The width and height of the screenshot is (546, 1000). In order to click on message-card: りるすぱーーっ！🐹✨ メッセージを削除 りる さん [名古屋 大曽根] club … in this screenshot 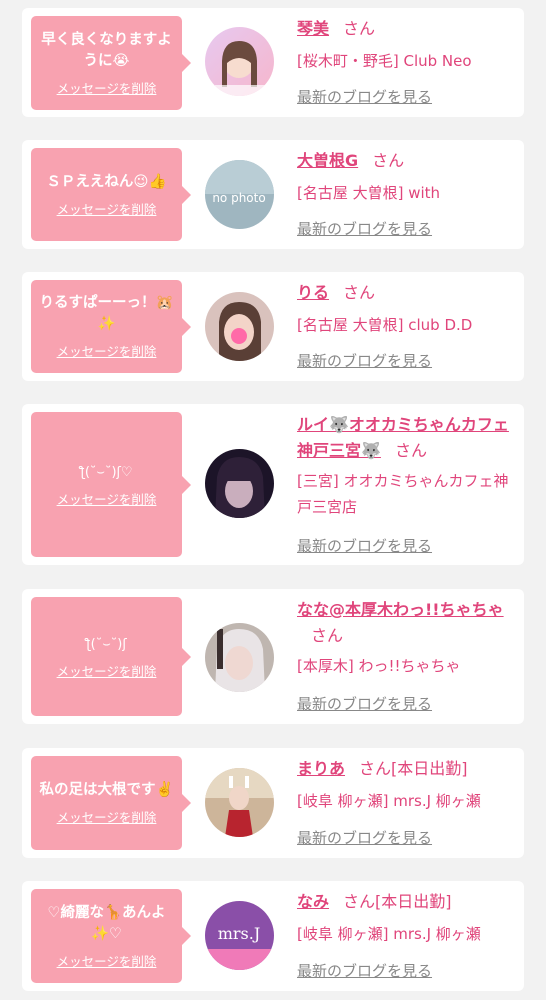, I will do `click(273, 326)`.